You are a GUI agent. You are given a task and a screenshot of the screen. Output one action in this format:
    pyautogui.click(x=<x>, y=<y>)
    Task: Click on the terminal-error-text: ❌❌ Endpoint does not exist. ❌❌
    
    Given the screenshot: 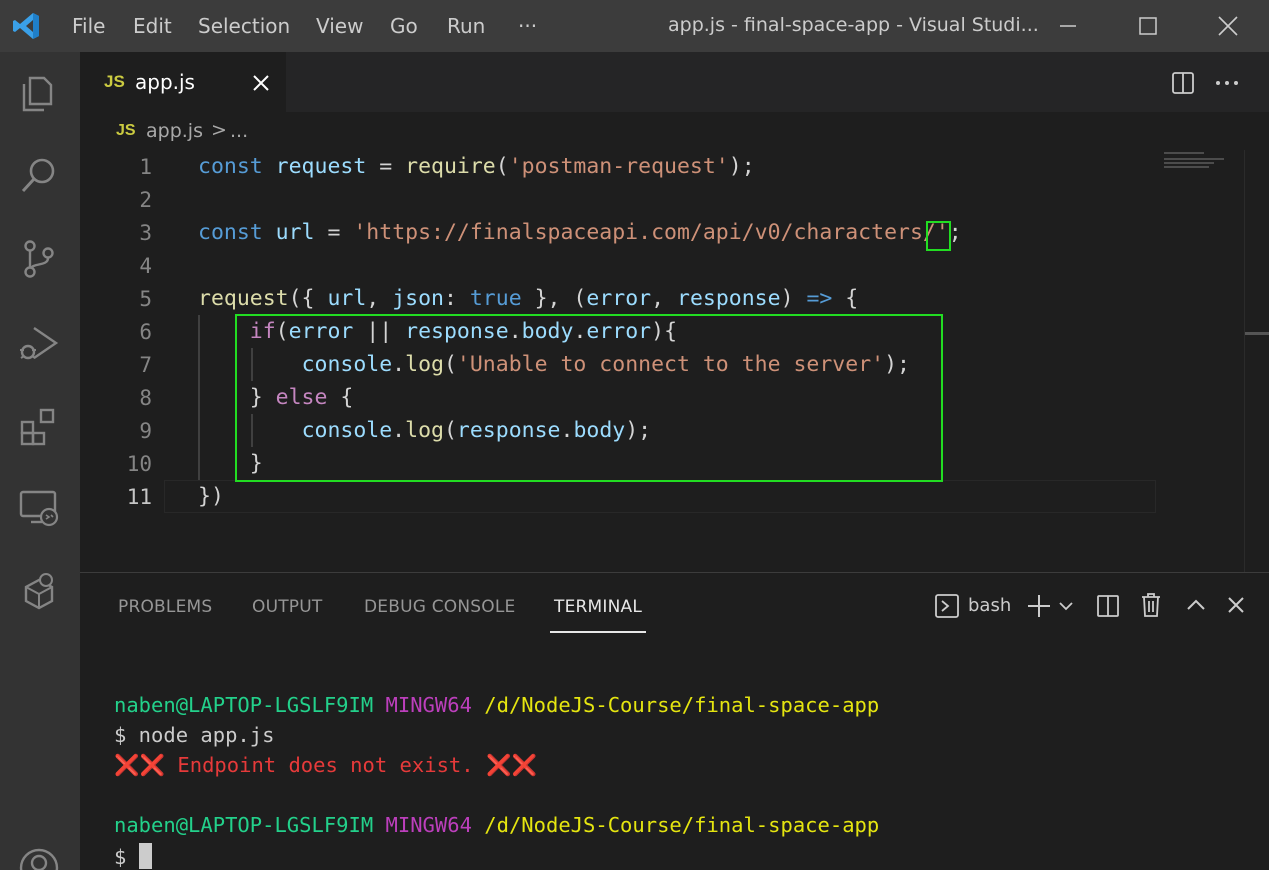 What is the action you would take?
    pyautogui.click(x=325, y=765)
    